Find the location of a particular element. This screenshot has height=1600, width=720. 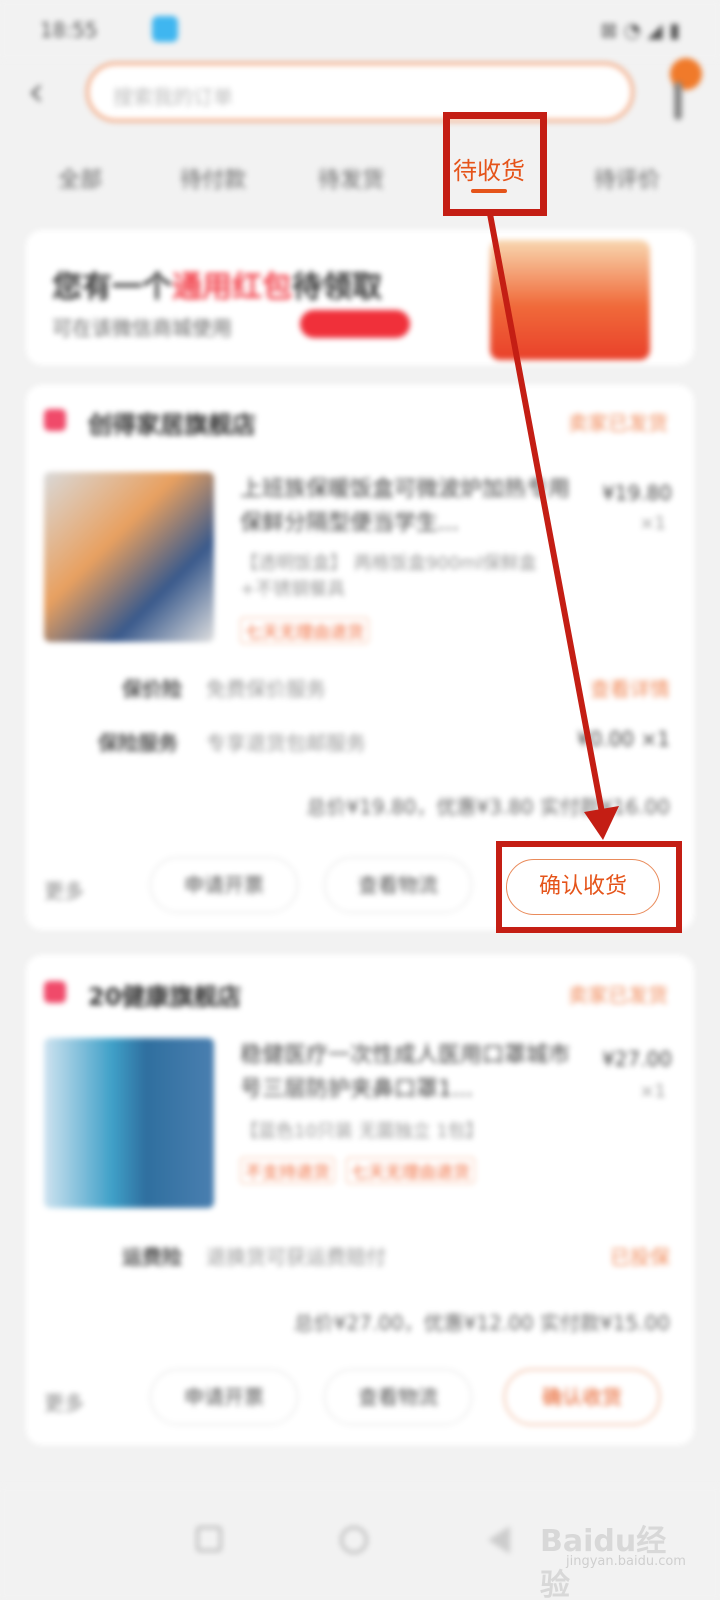

promo-title: 您有一个通用红包待领取 is located at coordinates (217, 284).